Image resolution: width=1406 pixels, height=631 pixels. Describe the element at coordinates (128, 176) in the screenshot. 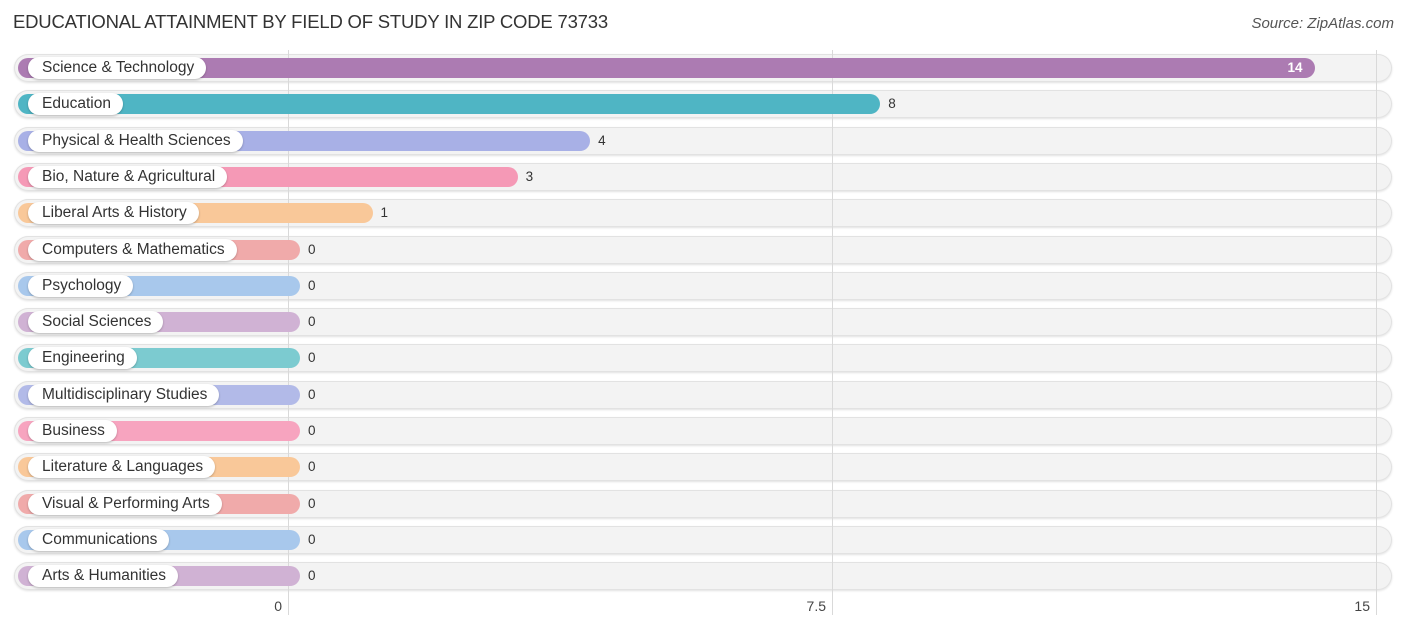

I see `category-label: Bio, Nature & Agricultural` at that location.